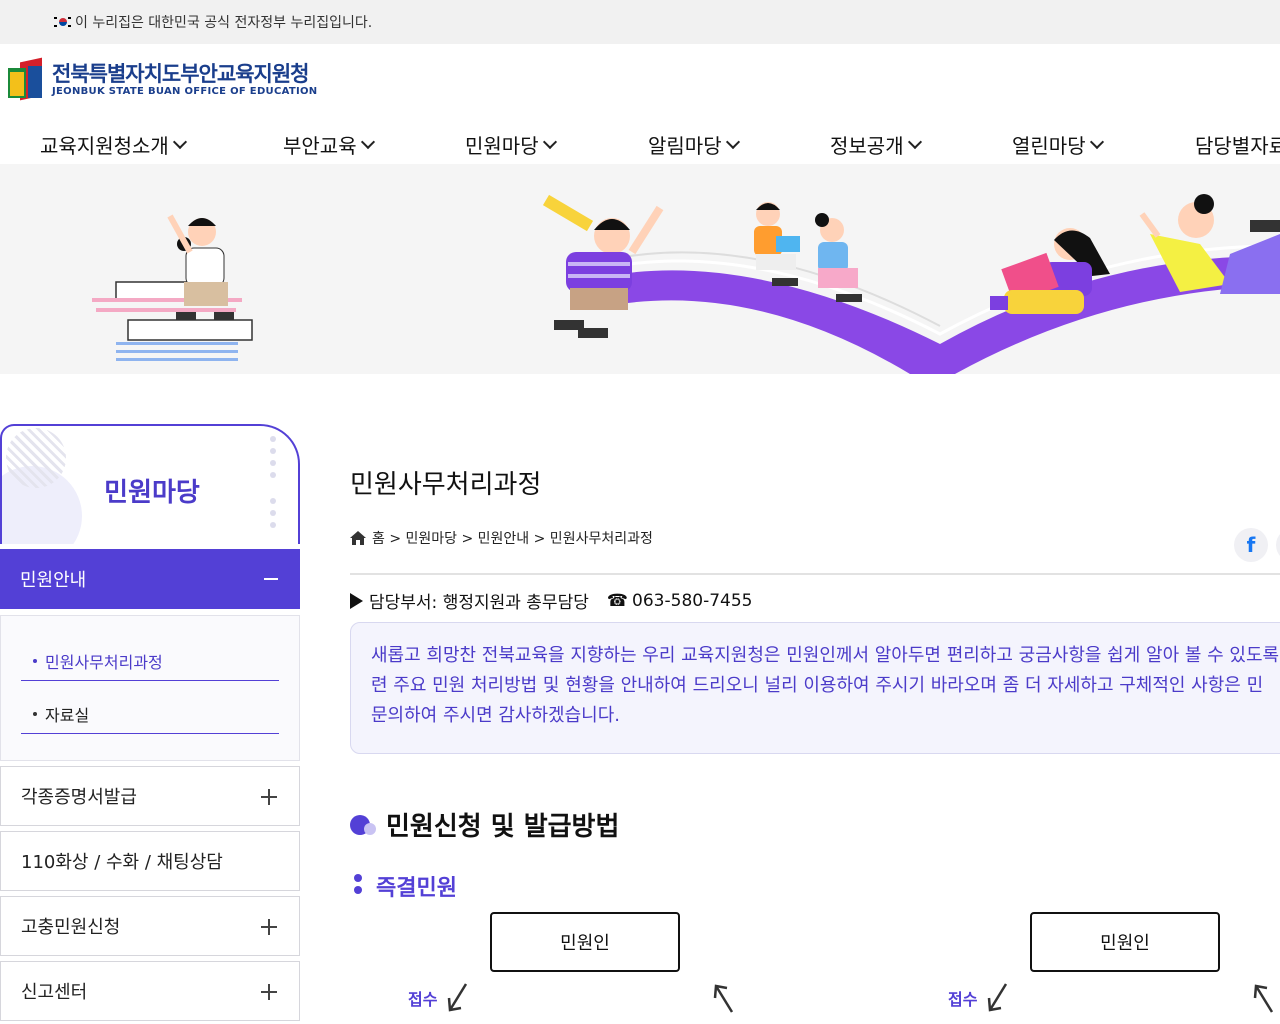 The width and height of the screenshot is (1280, 1024). What do you see at coordinates (640, 144) in the screenshot?
I see `main-nav: 교육지원청소개 부안교육 민원마당 알림마당 정보공개 열린마당 담당별자료` at bounding box center [640, 144].